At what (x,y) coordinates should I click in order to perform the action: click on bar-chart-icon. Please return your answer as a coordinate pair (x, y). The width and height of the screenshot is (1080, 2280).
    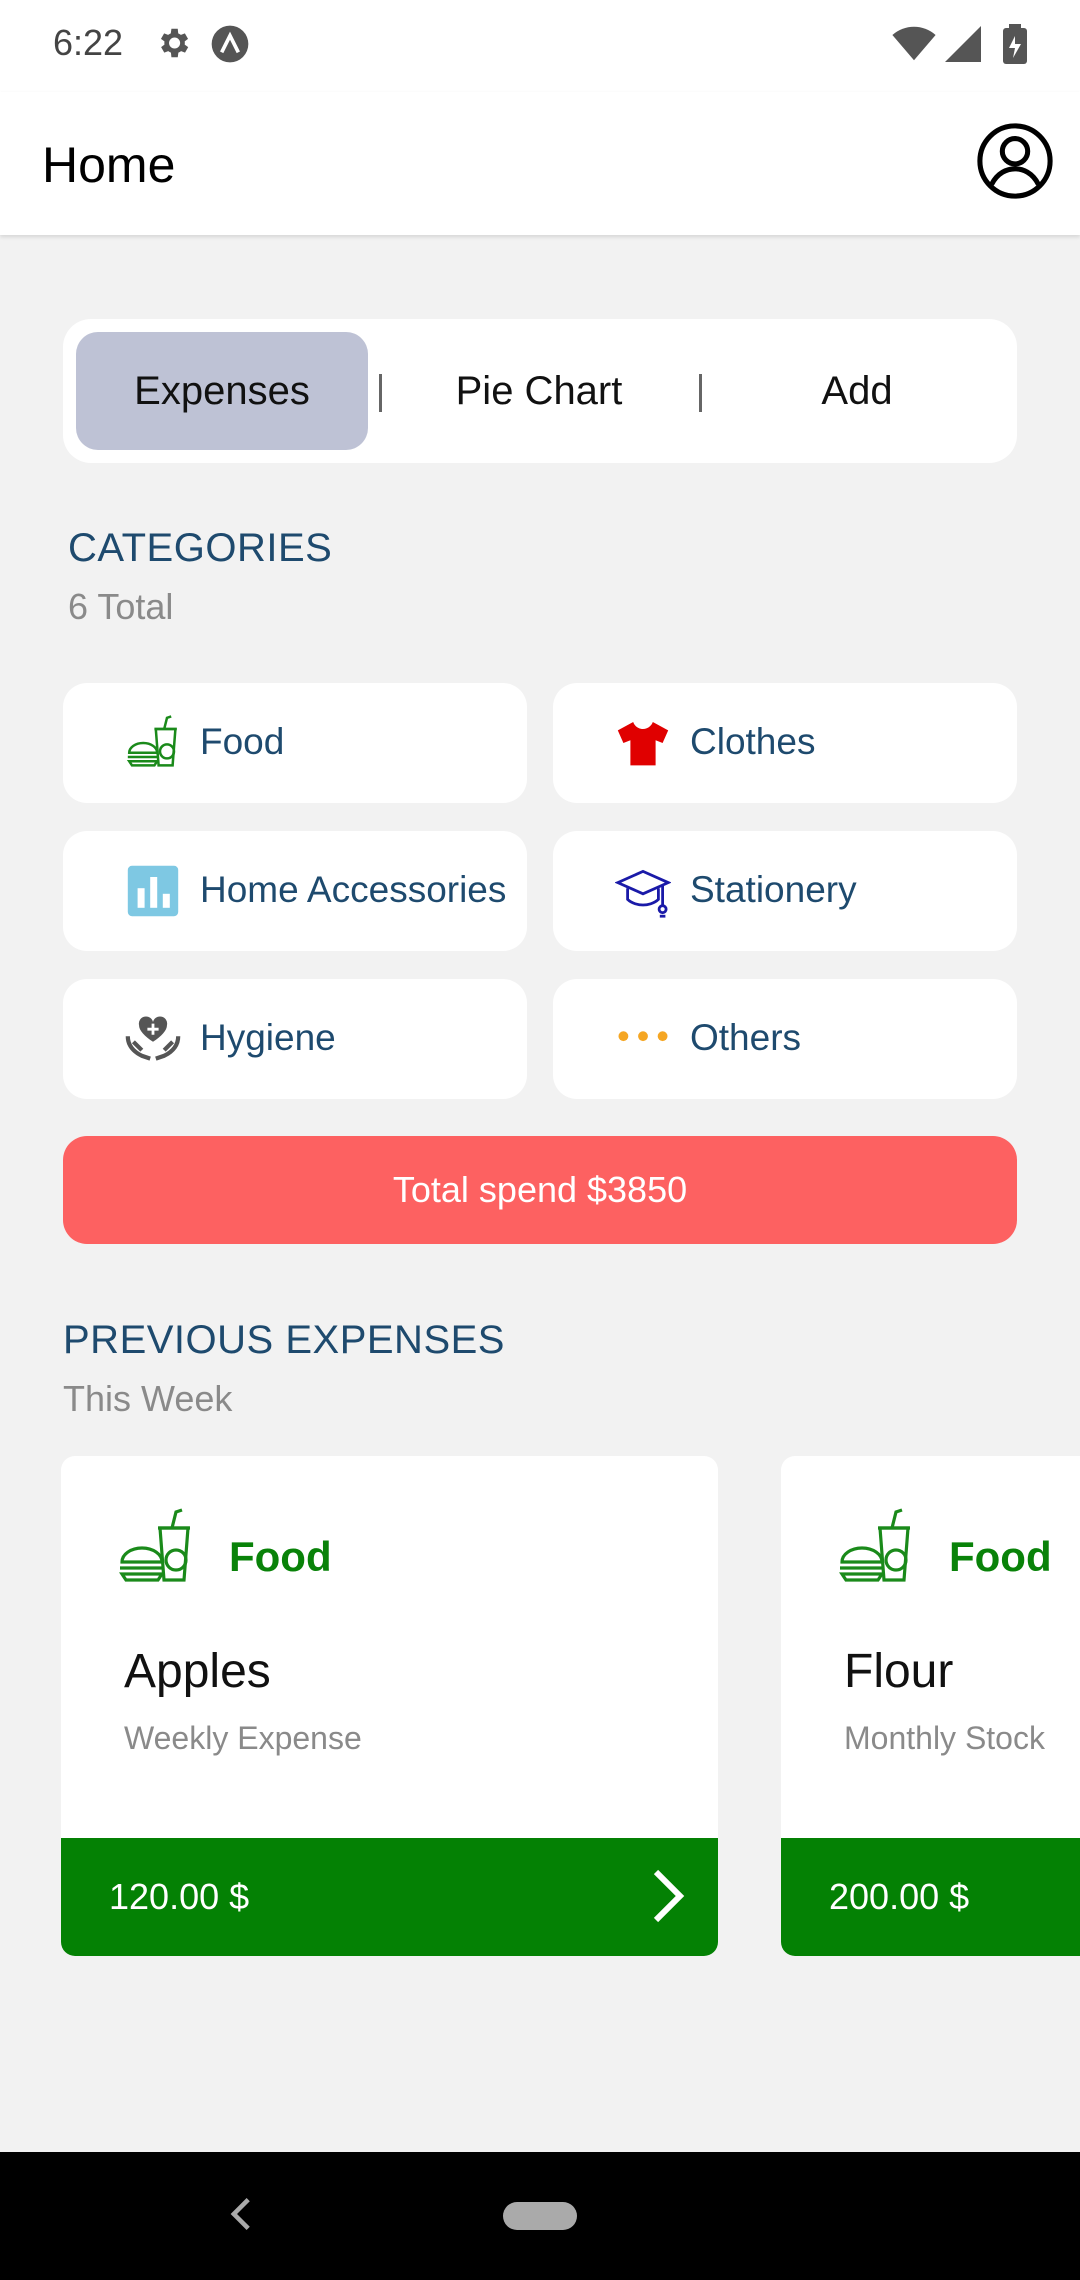
    Looking at the image, I should click on (153, 891).